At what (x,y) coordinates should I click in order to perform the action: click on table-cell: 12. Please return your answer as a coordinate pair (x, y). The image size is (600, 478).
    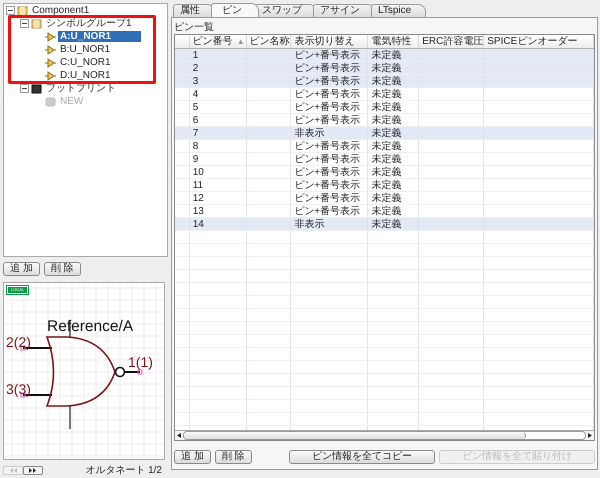
    Looking at the image, I should click on (217, 198).